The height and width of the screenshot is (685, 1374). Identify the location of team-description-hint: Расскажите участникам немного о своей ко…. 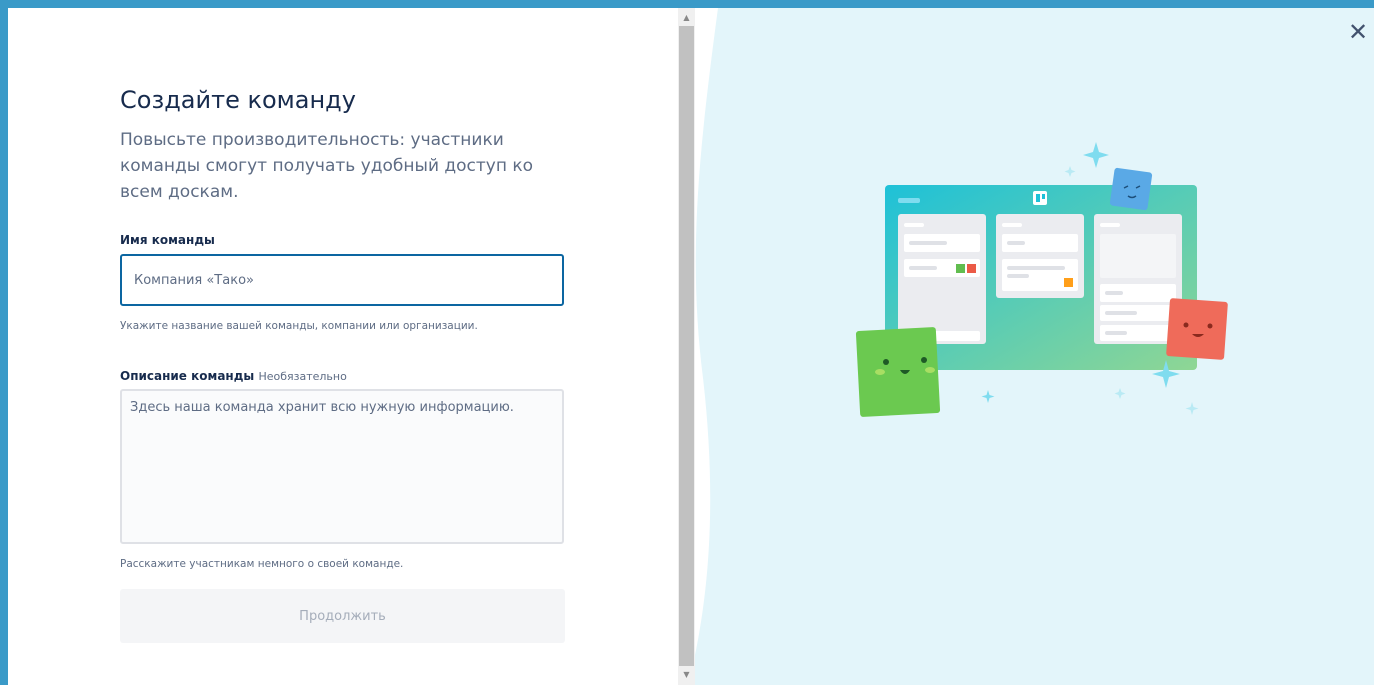
(262, 564).